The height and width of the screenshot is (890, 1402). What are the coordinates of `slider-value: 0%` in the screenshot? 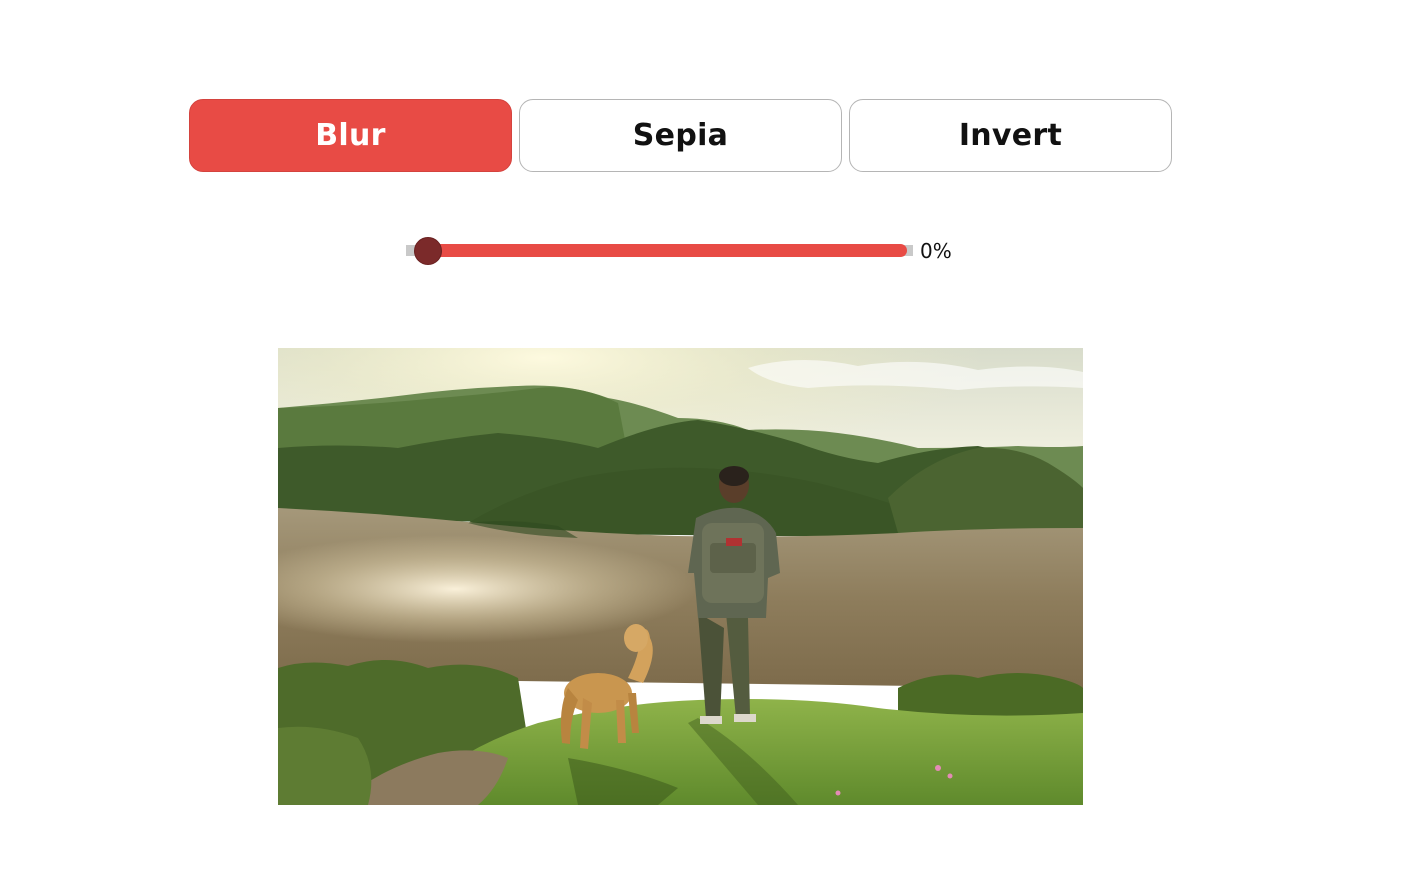 It's located at (936, 251).